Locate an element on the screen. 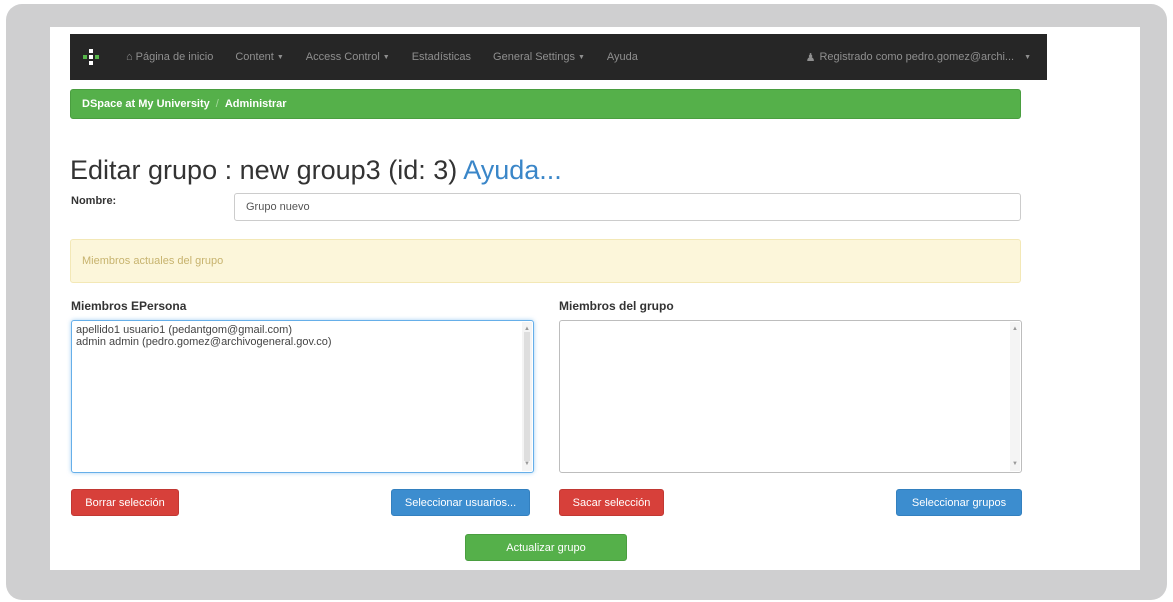 The height and width of the screenshot is (602, 1173). group-name-input is located at coordinates (627, 207).